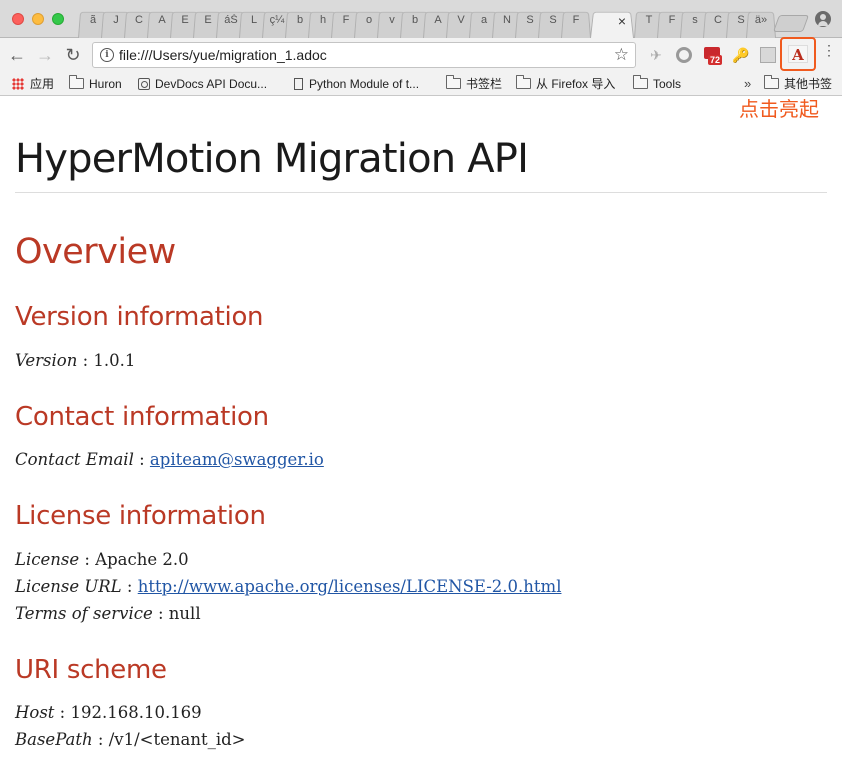 The image size is (842, 758). I want to click on circle-extension-icon, so click(684, 55).